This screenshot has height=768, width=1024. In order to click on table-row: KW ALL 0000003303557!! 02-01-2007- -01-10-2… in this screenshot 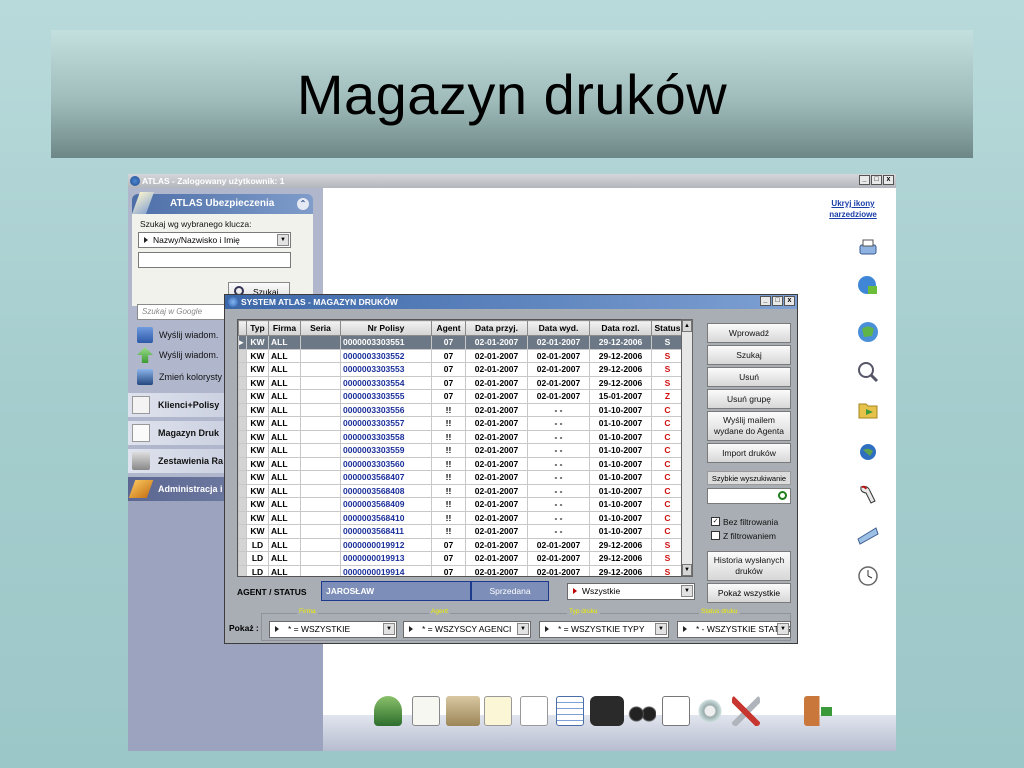, I will do `click(461, 423)`.